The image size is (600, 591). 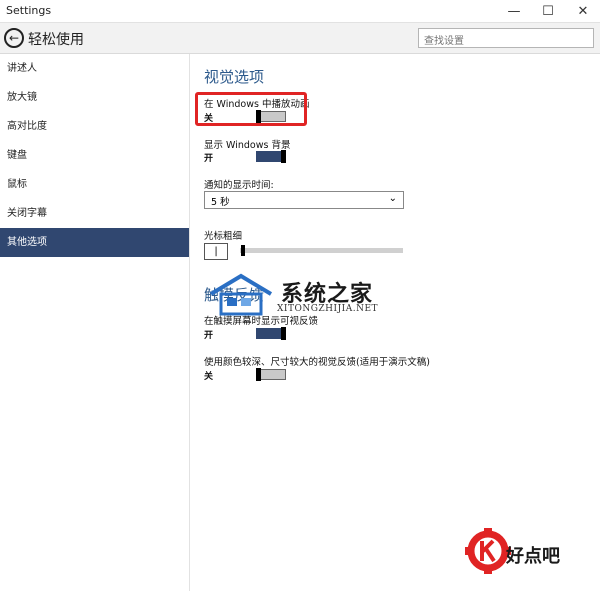 What do you see at coordinates (271, 156) in the screenshot?
I see `background-toggle` at bounding box center [271, 156].